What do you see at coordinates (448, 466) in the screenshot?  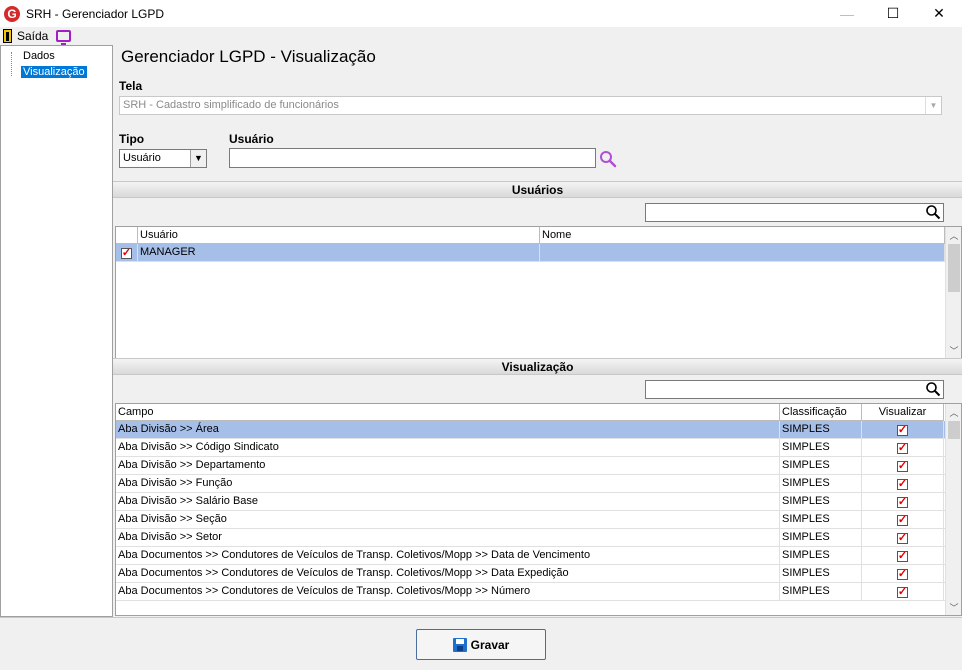 I see `campo-cell: Aba Divisão >> Departamento` at bounding box center [448, 466].